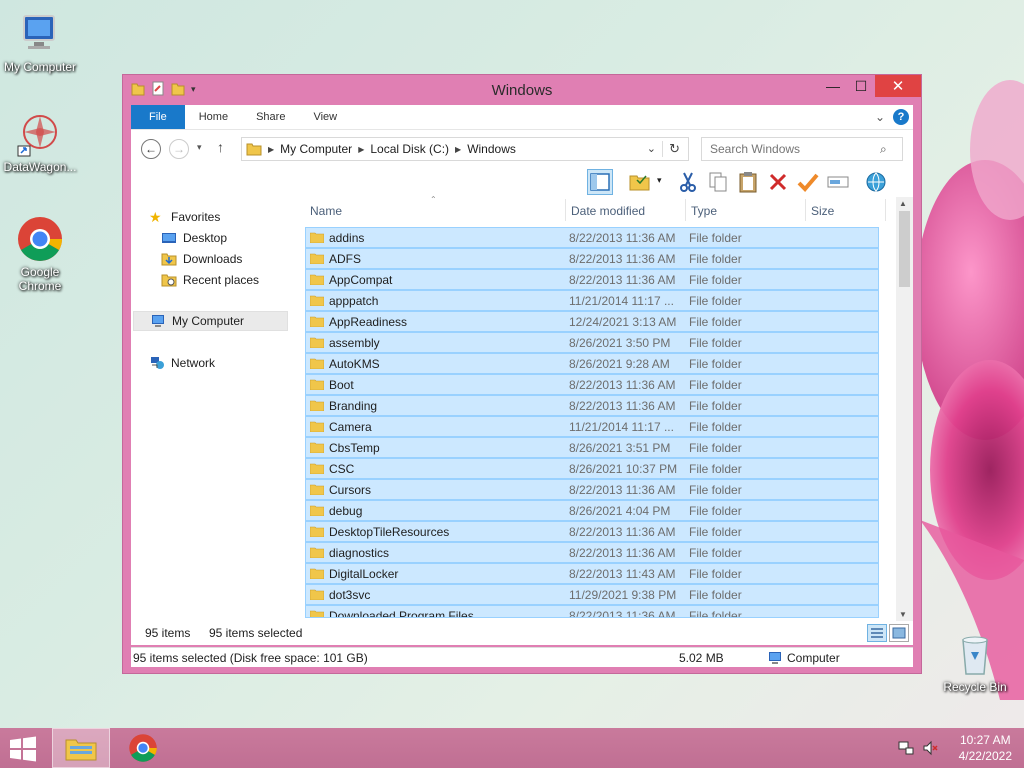  I want to click on taskbar-google-chrome, so click(143, 748).